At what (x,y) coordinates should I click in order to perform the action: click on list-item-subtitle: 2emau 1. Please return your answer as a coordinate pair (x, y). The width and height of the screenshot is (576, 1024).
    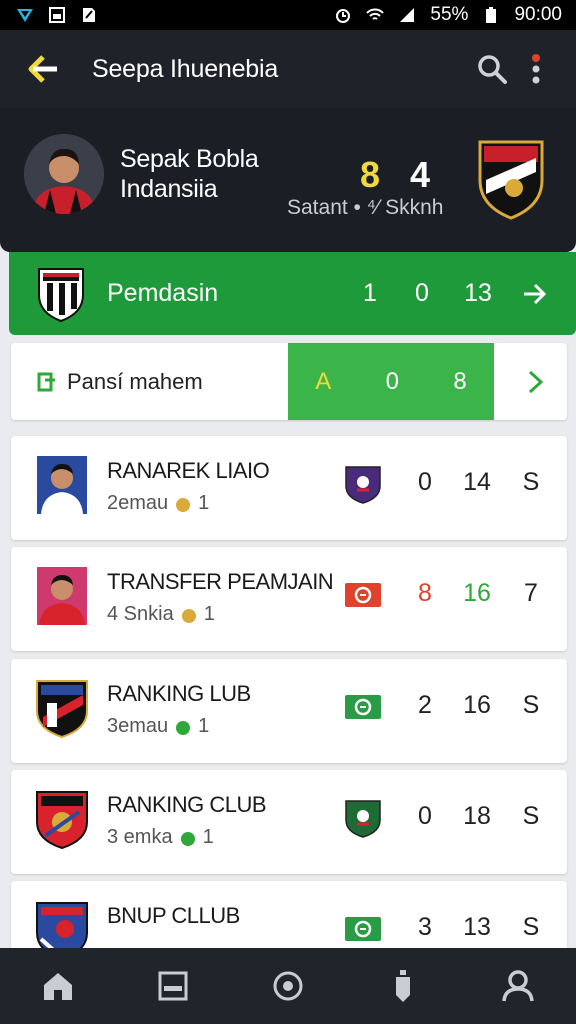
    Looking at the image, I should click on (158, 503).